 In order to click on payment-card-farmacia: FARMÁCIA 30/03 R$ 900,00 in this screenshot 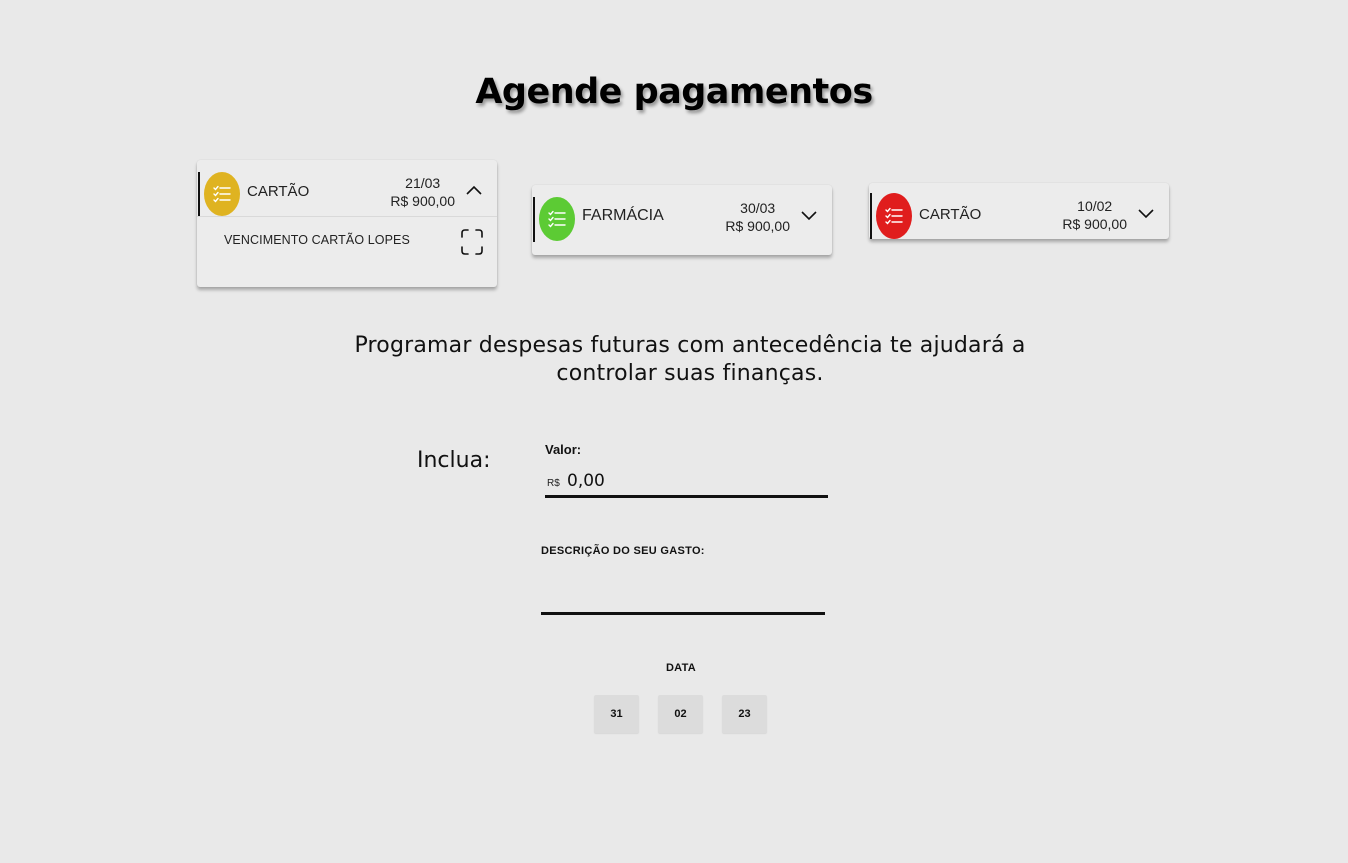, I will do `click(682, 220)`.